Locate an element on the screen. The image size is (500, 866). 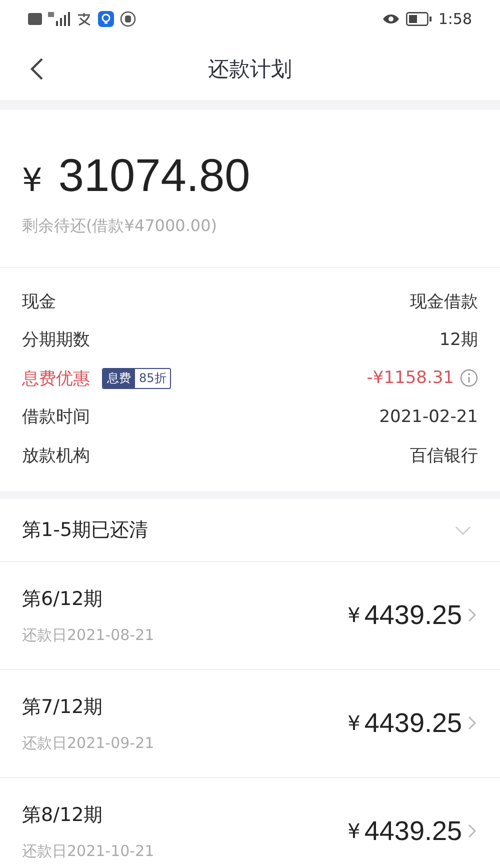
detail-label: 现金 is located at coordinates (39, 301).